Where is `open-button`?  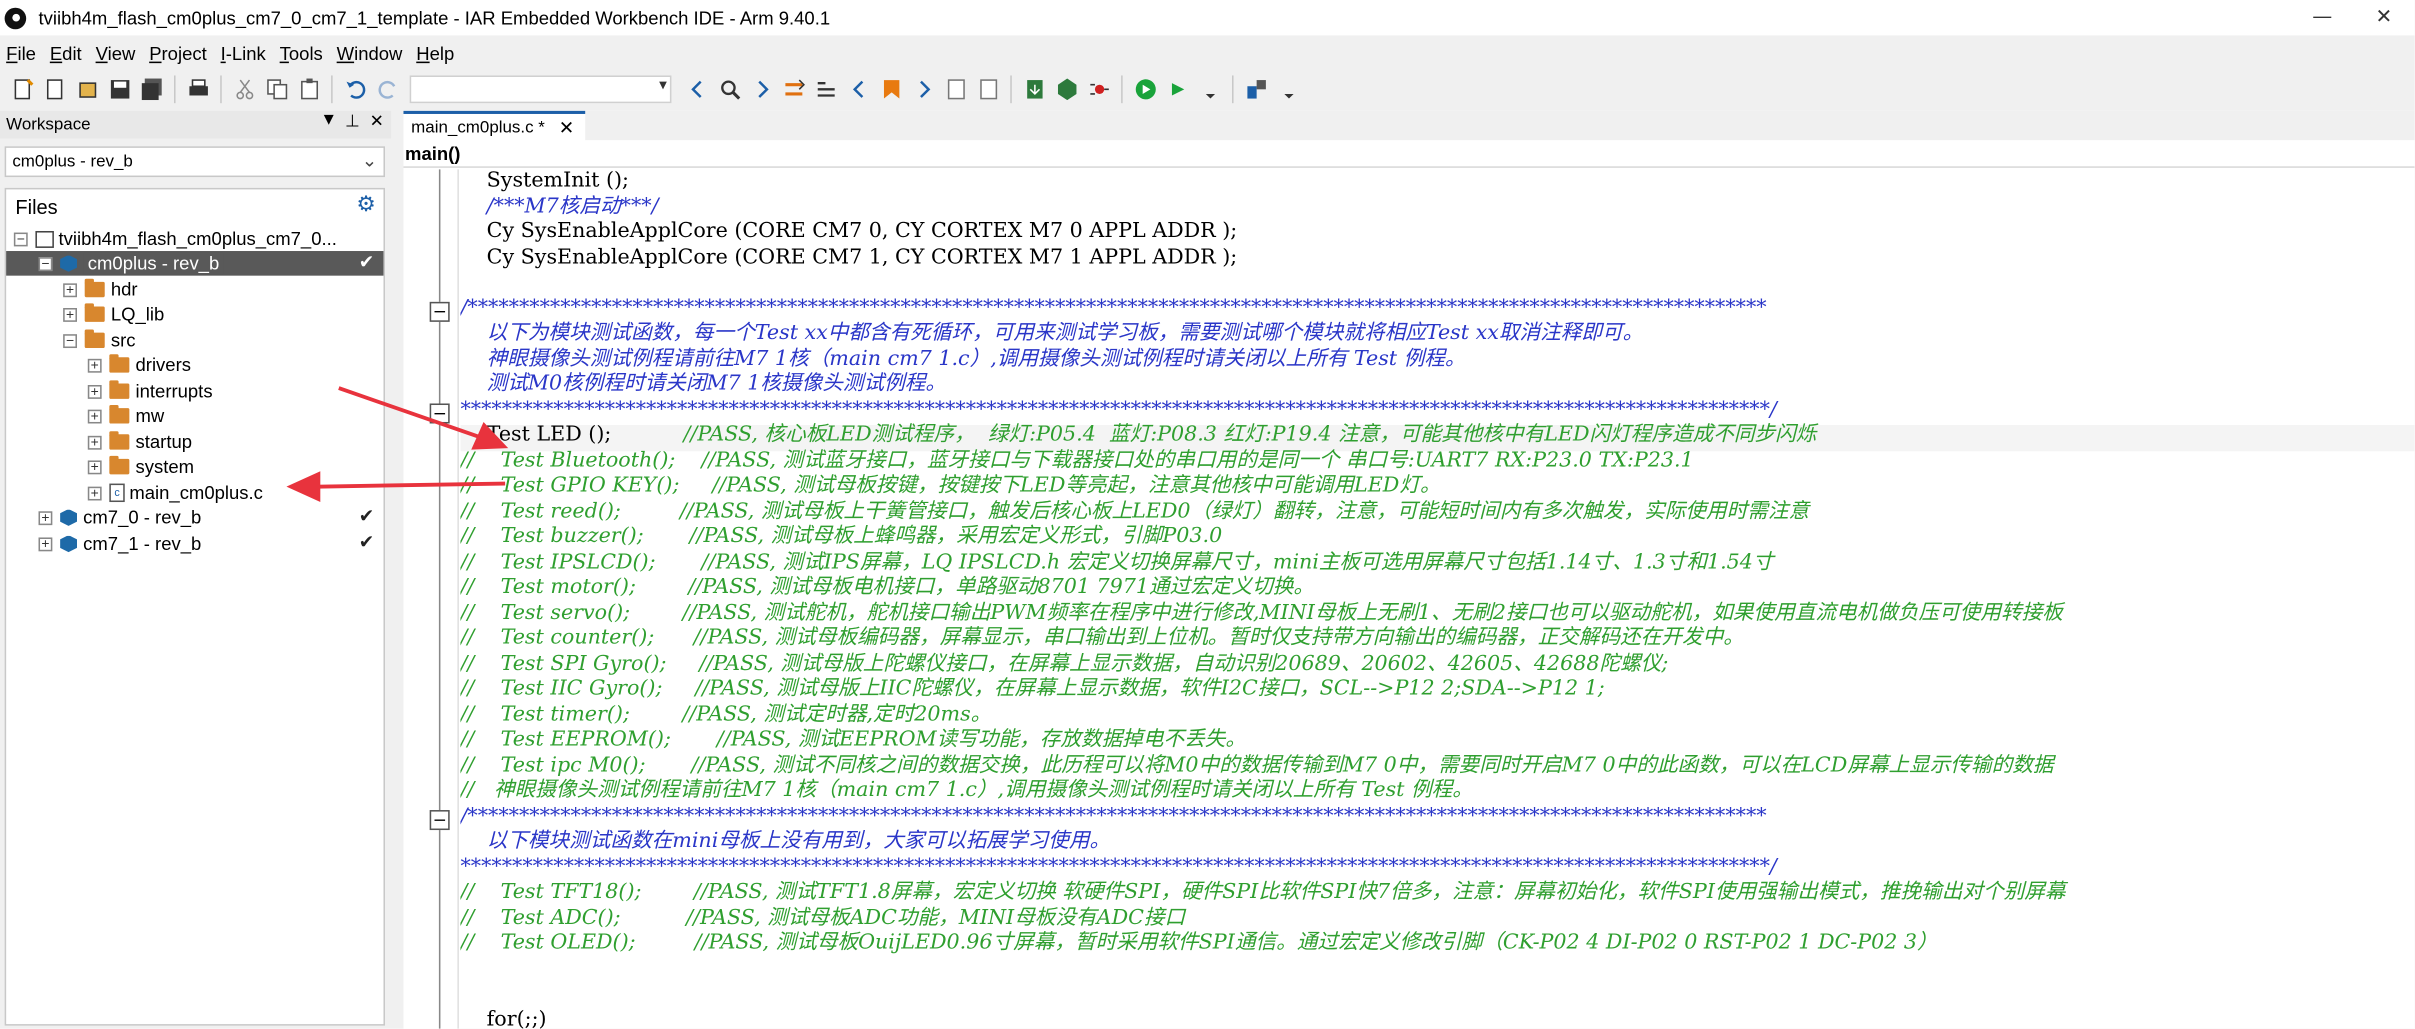 open-button is located at coordinates (87, 89).